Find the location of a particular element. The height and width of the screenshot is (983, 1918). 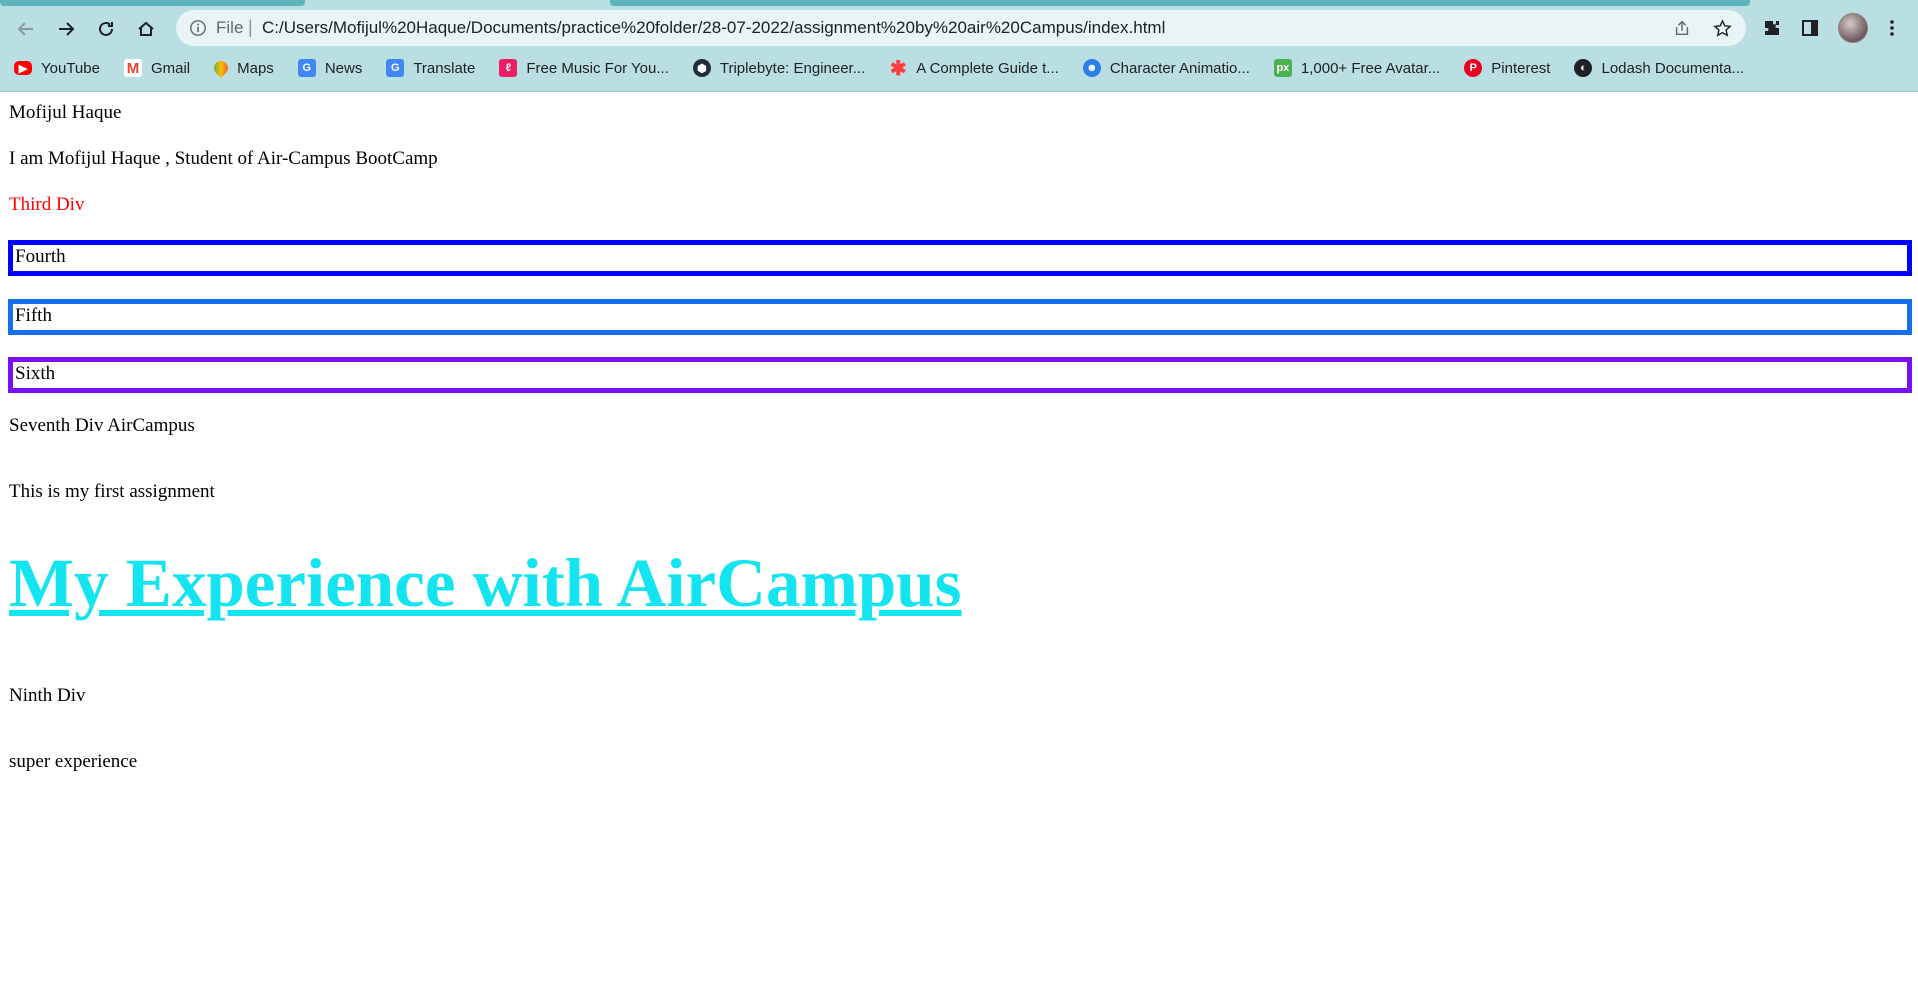

bookmark-label: Gmail is located at coordinates (170, 68).